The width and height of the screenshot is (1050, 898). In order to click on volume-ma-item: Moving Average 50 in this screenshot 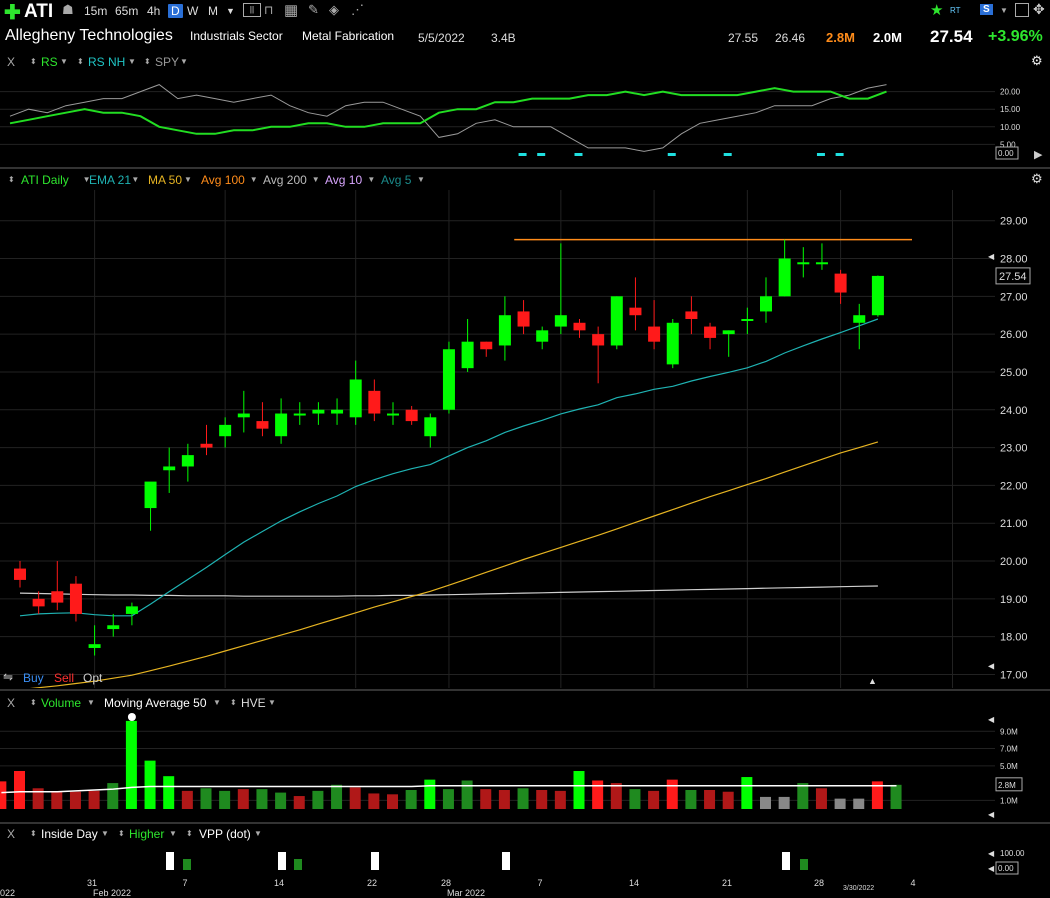, I will do `click(155, 703)`.